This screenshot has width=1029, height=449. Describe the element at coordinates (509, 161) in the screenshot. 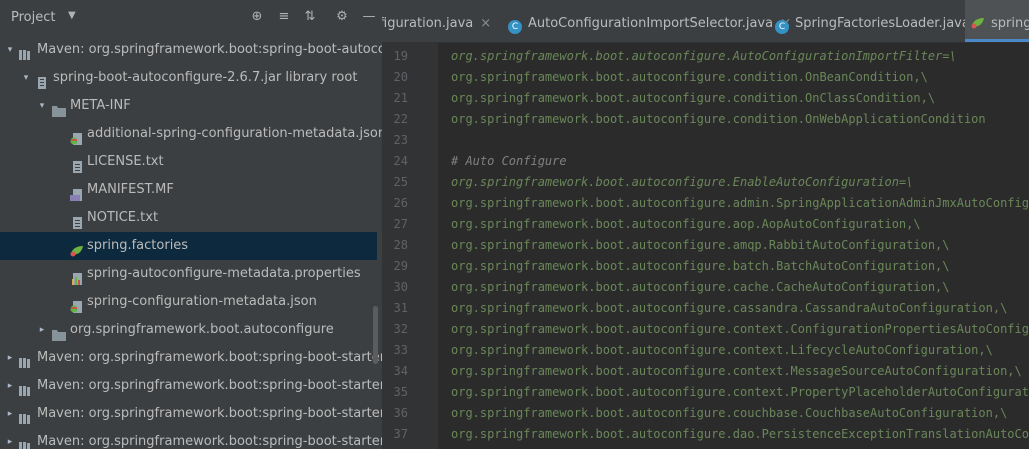

I see `code-comment: # Auto Configure` at that location.